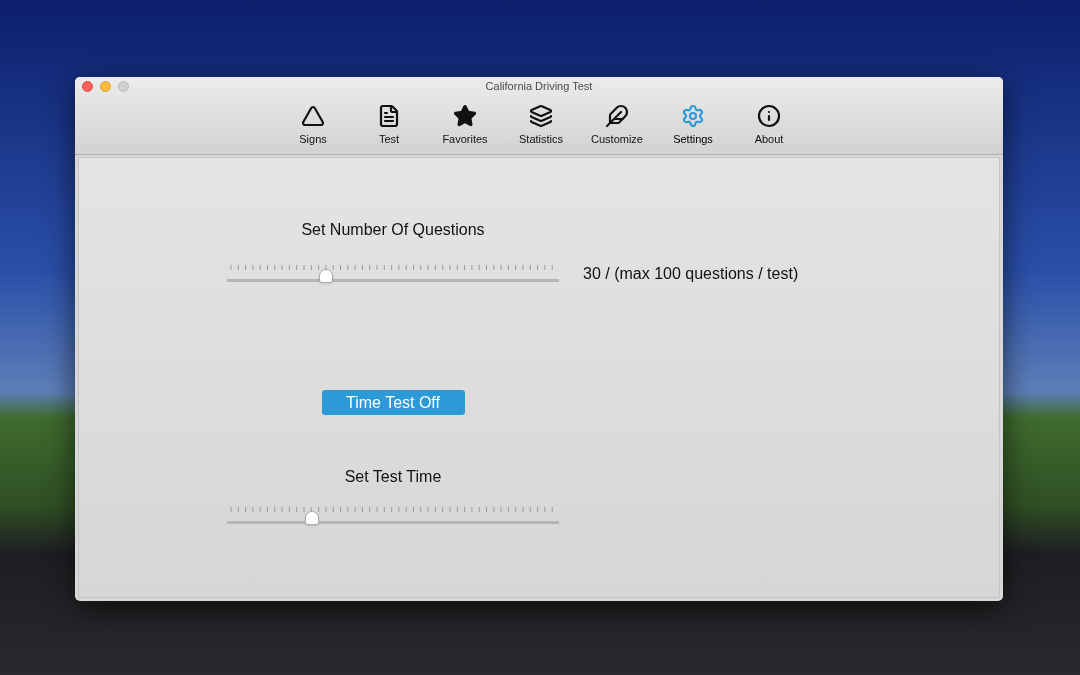  I want to click on stacked-papers-icon, so click(541, 116).